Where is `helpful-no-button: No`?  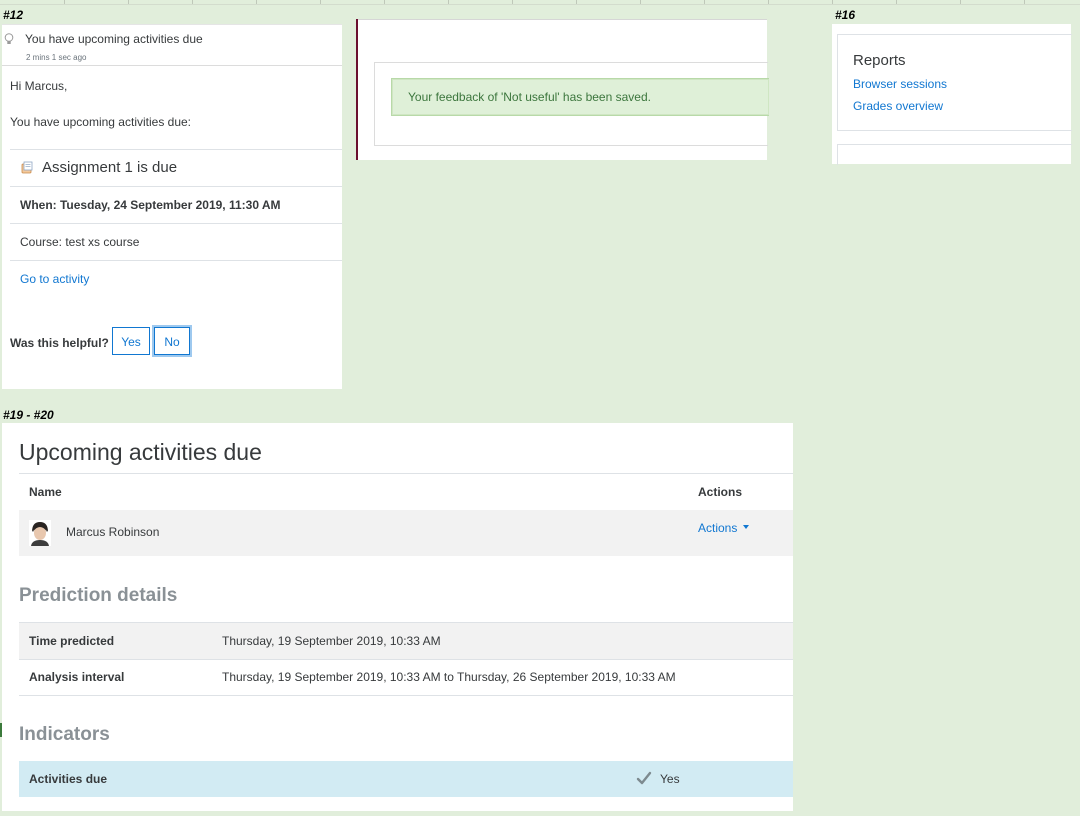
helpful-no-button: No is located at coordinates (172, 341).